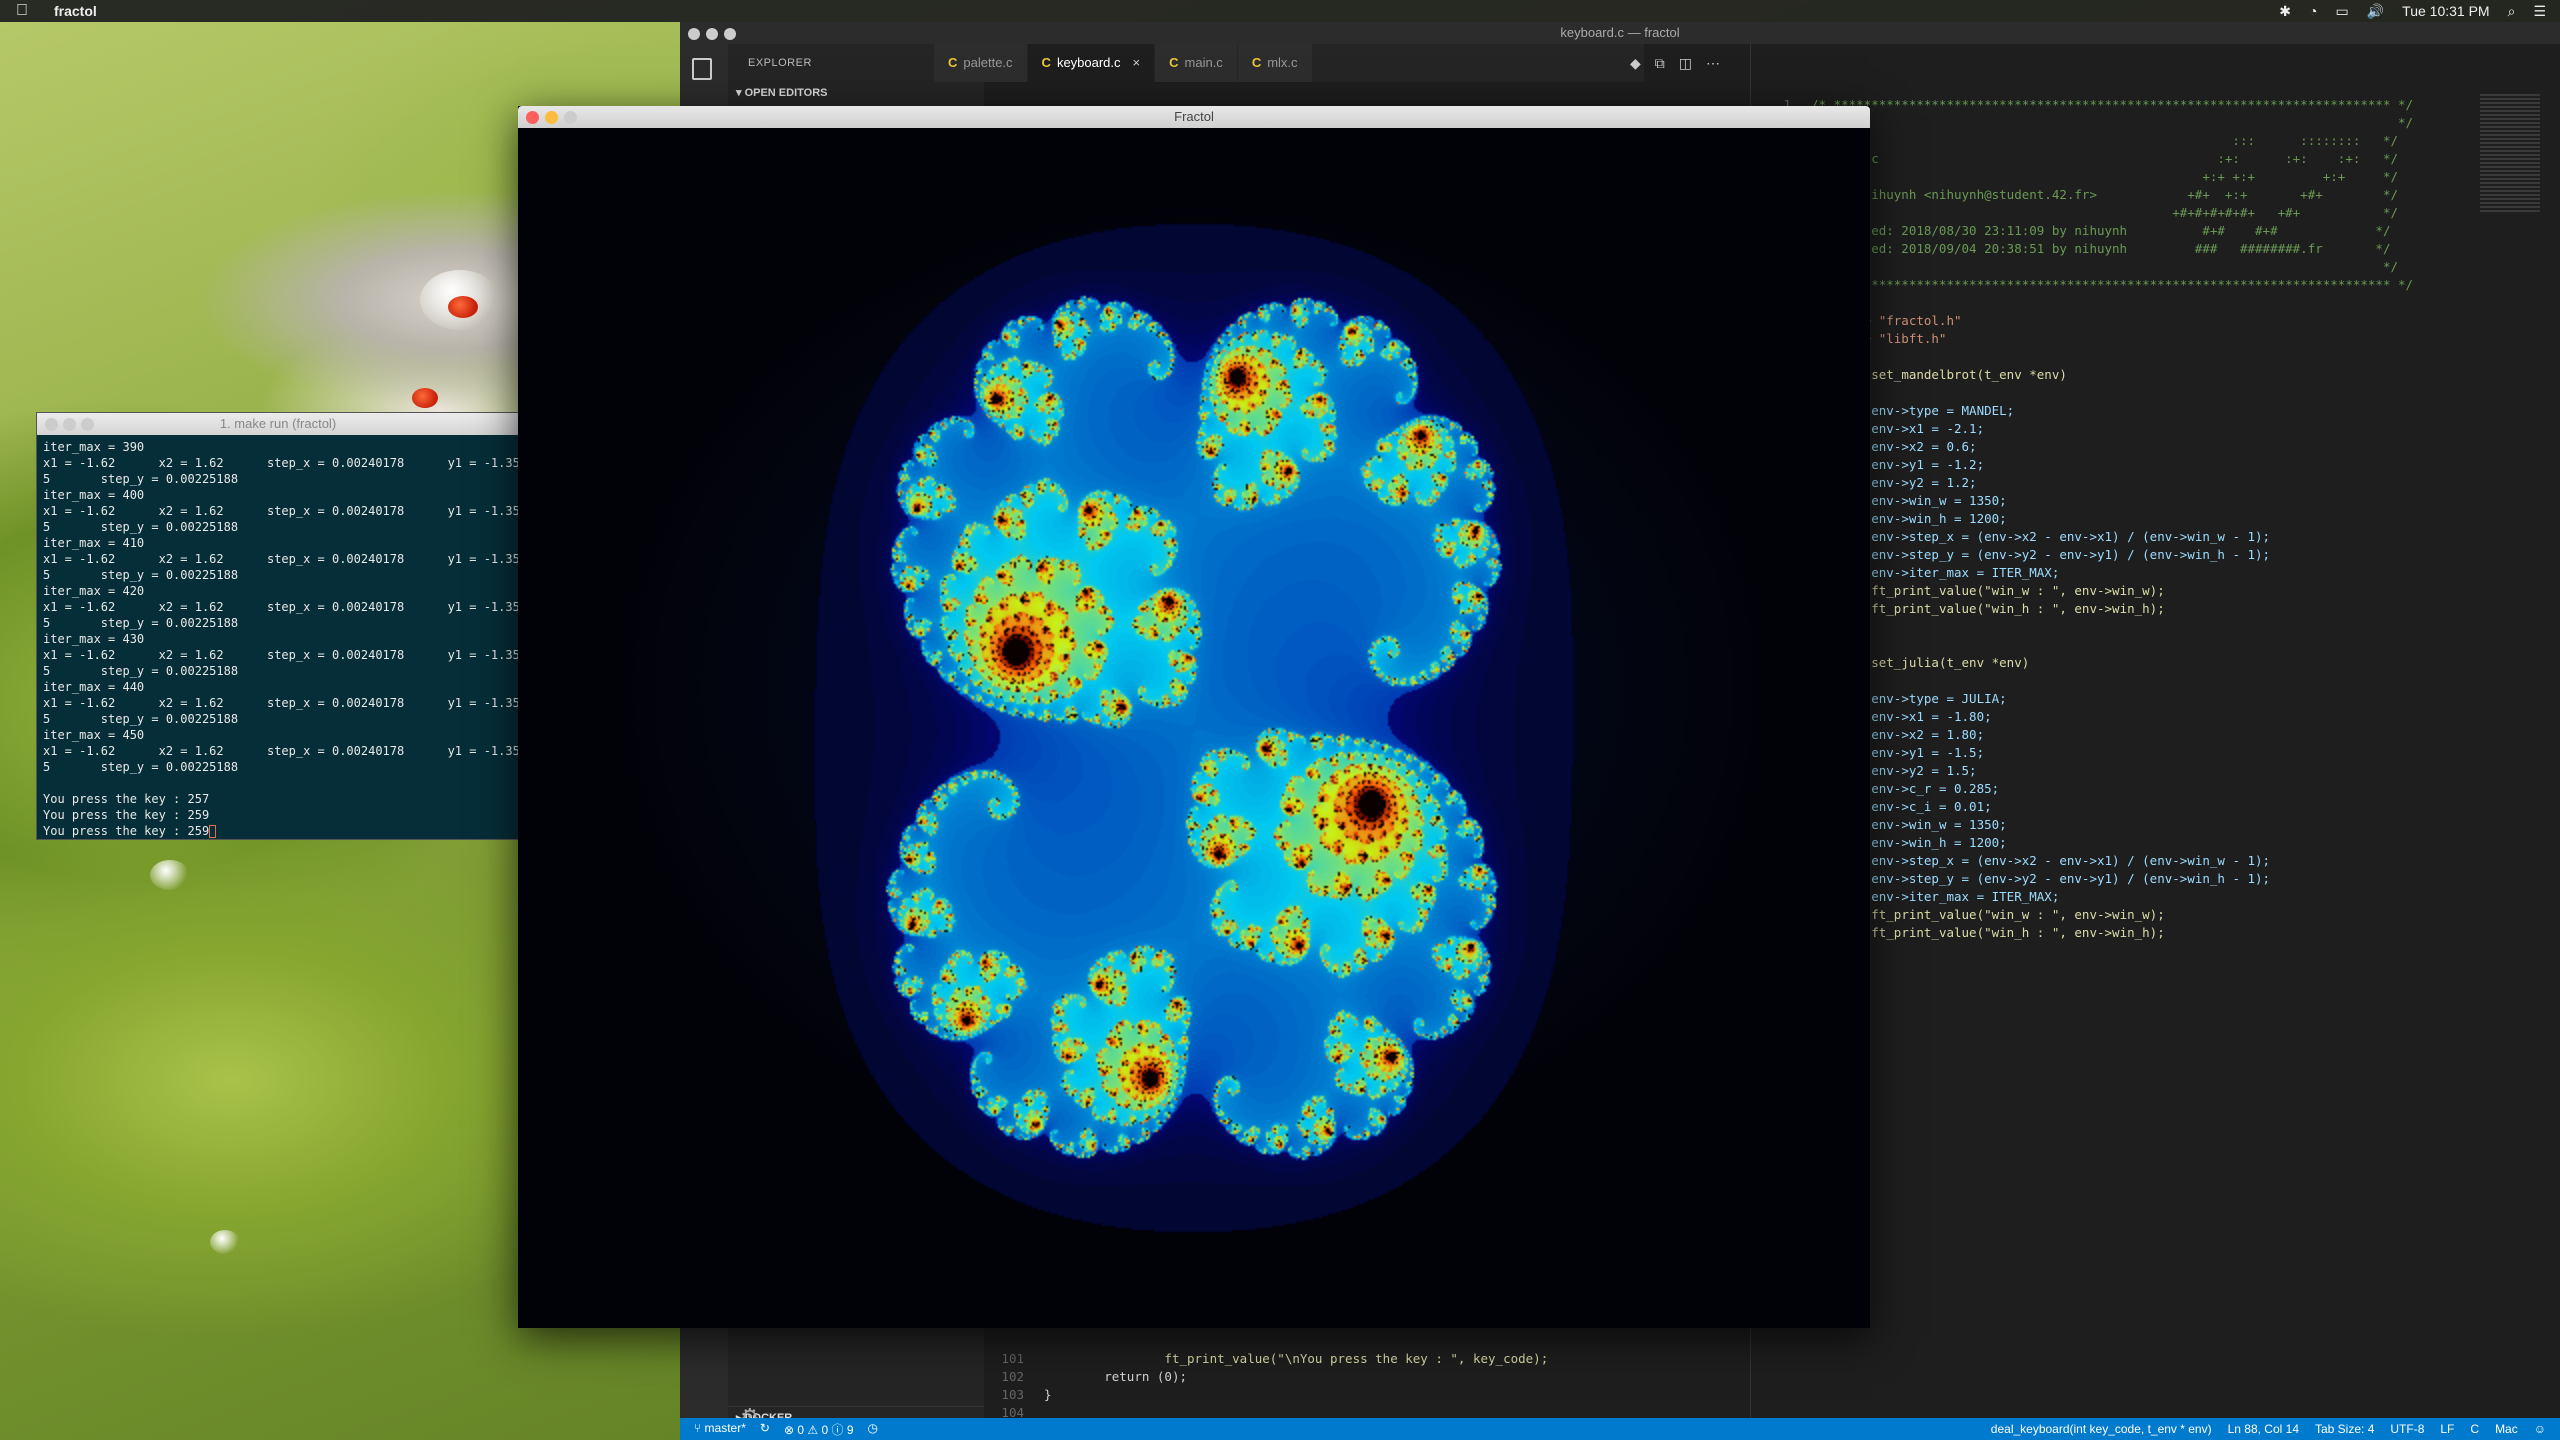  Describe the element at coordinates (126, 799) in the screenshot. I see `terminal-line: You press the key : 257` at that location.